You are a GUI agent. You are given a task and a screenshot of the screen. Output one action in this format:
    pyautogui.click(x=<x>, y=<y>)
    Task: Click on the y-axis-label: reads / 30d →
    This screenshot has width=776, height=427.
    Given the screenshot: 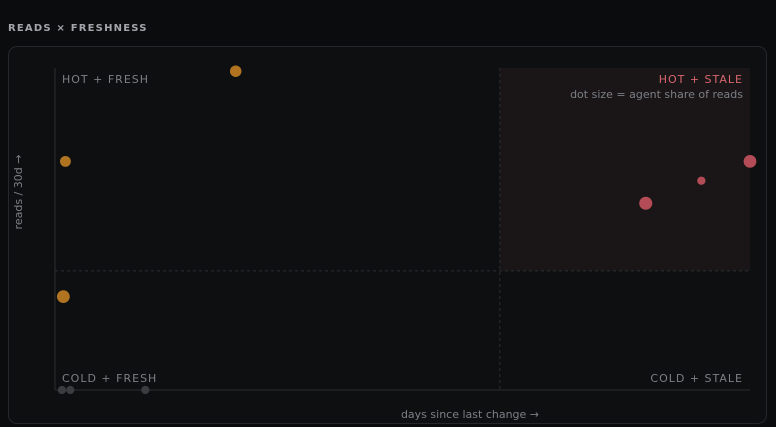 What is the action you would take?
    pyautogui.click(x=18, y=192)
    